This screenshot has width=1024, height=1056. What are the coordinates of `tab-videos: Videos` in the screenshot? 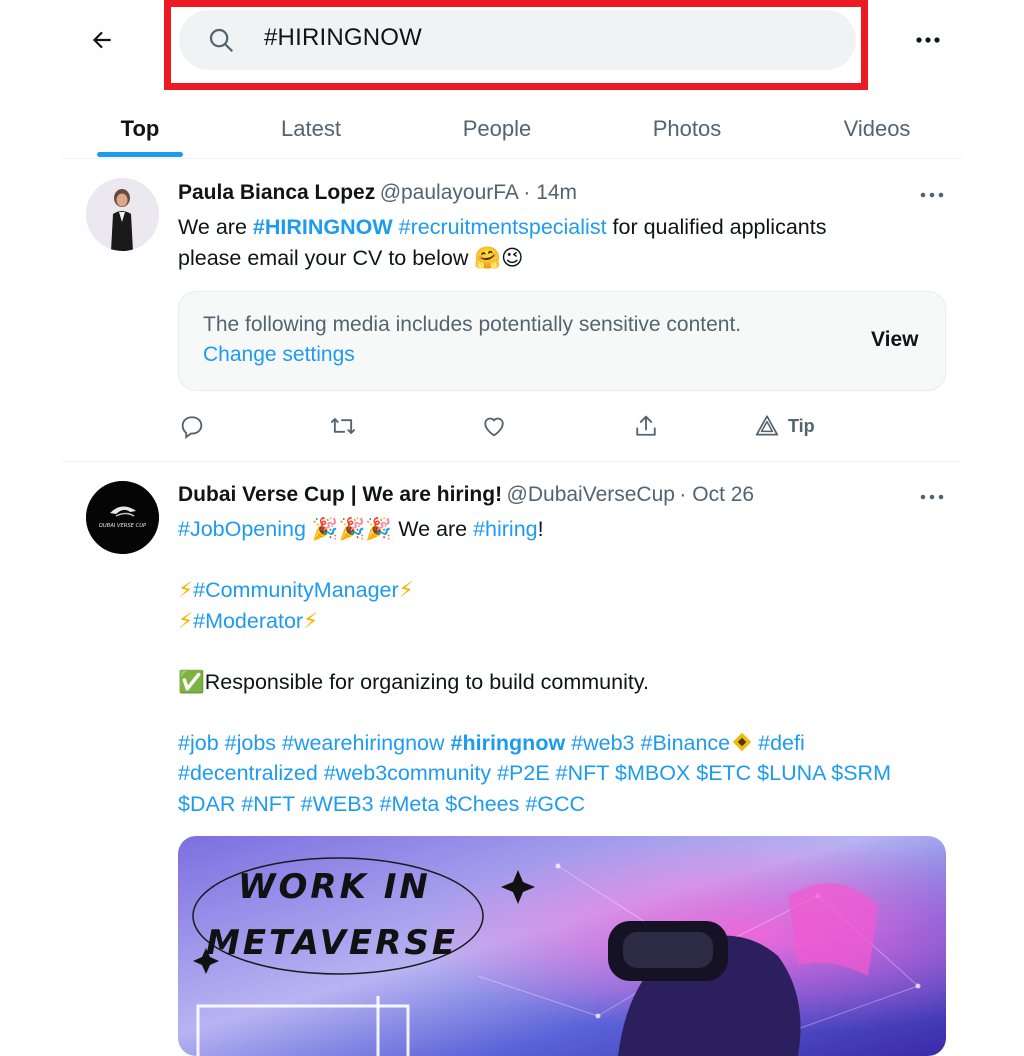 It's located at (877, 129).